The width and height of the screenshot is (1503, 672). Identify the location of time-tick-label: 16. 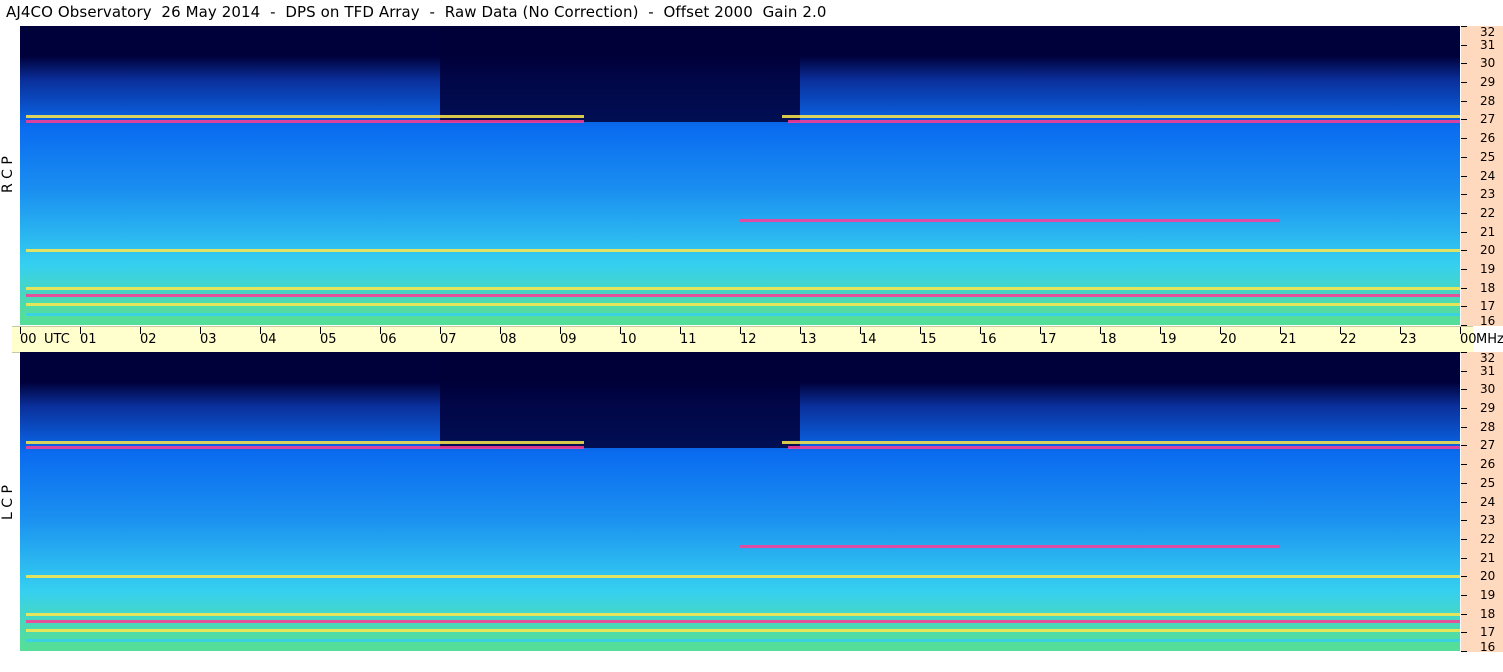
(988, 339).